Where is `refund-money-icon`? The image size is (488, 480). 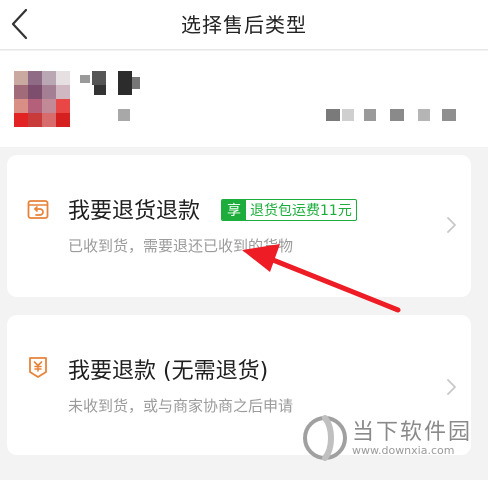 refund-money-icon is located at coordinates (38, 367).